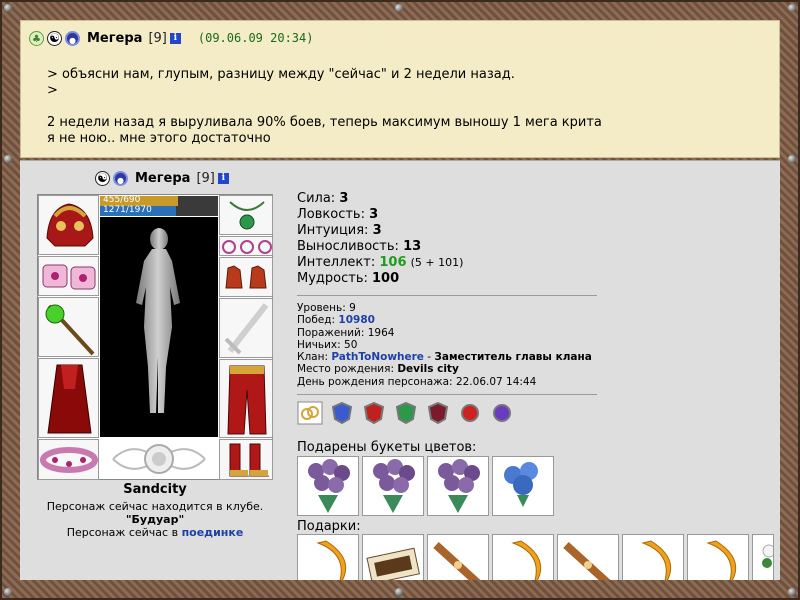  I want to click on red-shield-icon, so click(374, 413).